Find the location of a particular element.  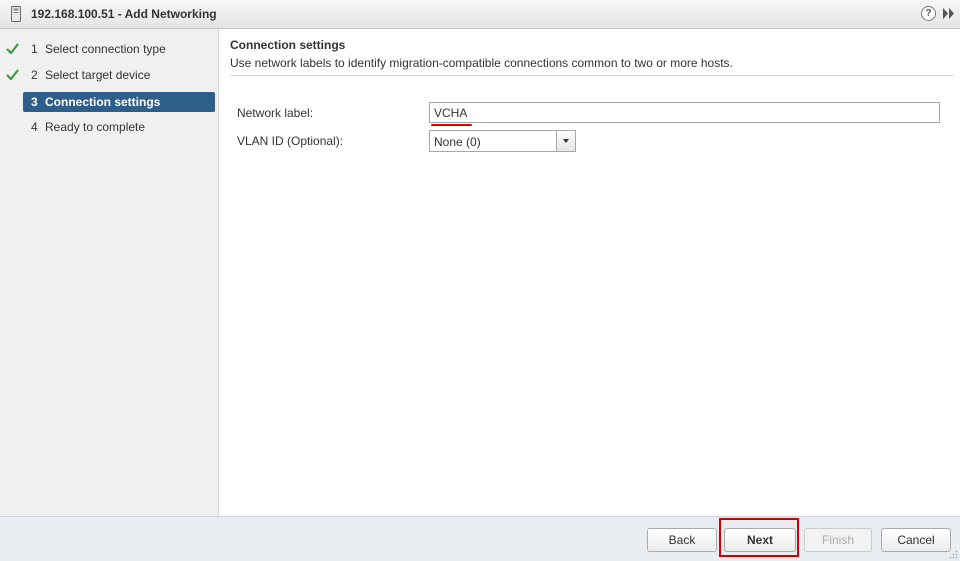

window-title: 192.168.100.51 - Add Networking is located at coordinates (124, 14).